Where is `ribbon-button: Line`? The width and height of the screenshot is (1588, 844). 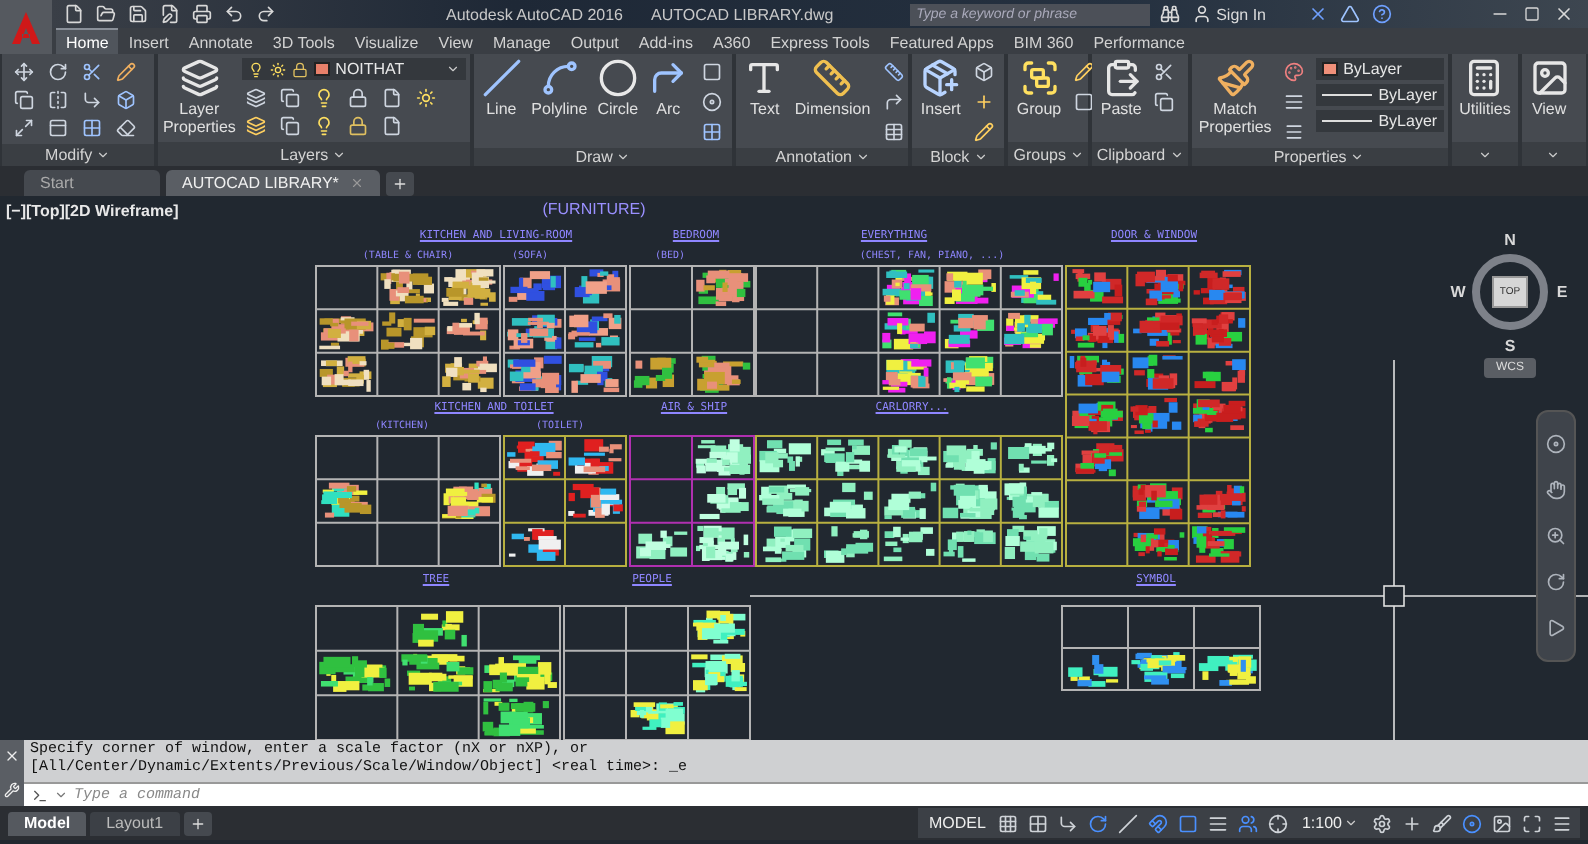
ribbon-button: Line is located at coordinates (501, 88).